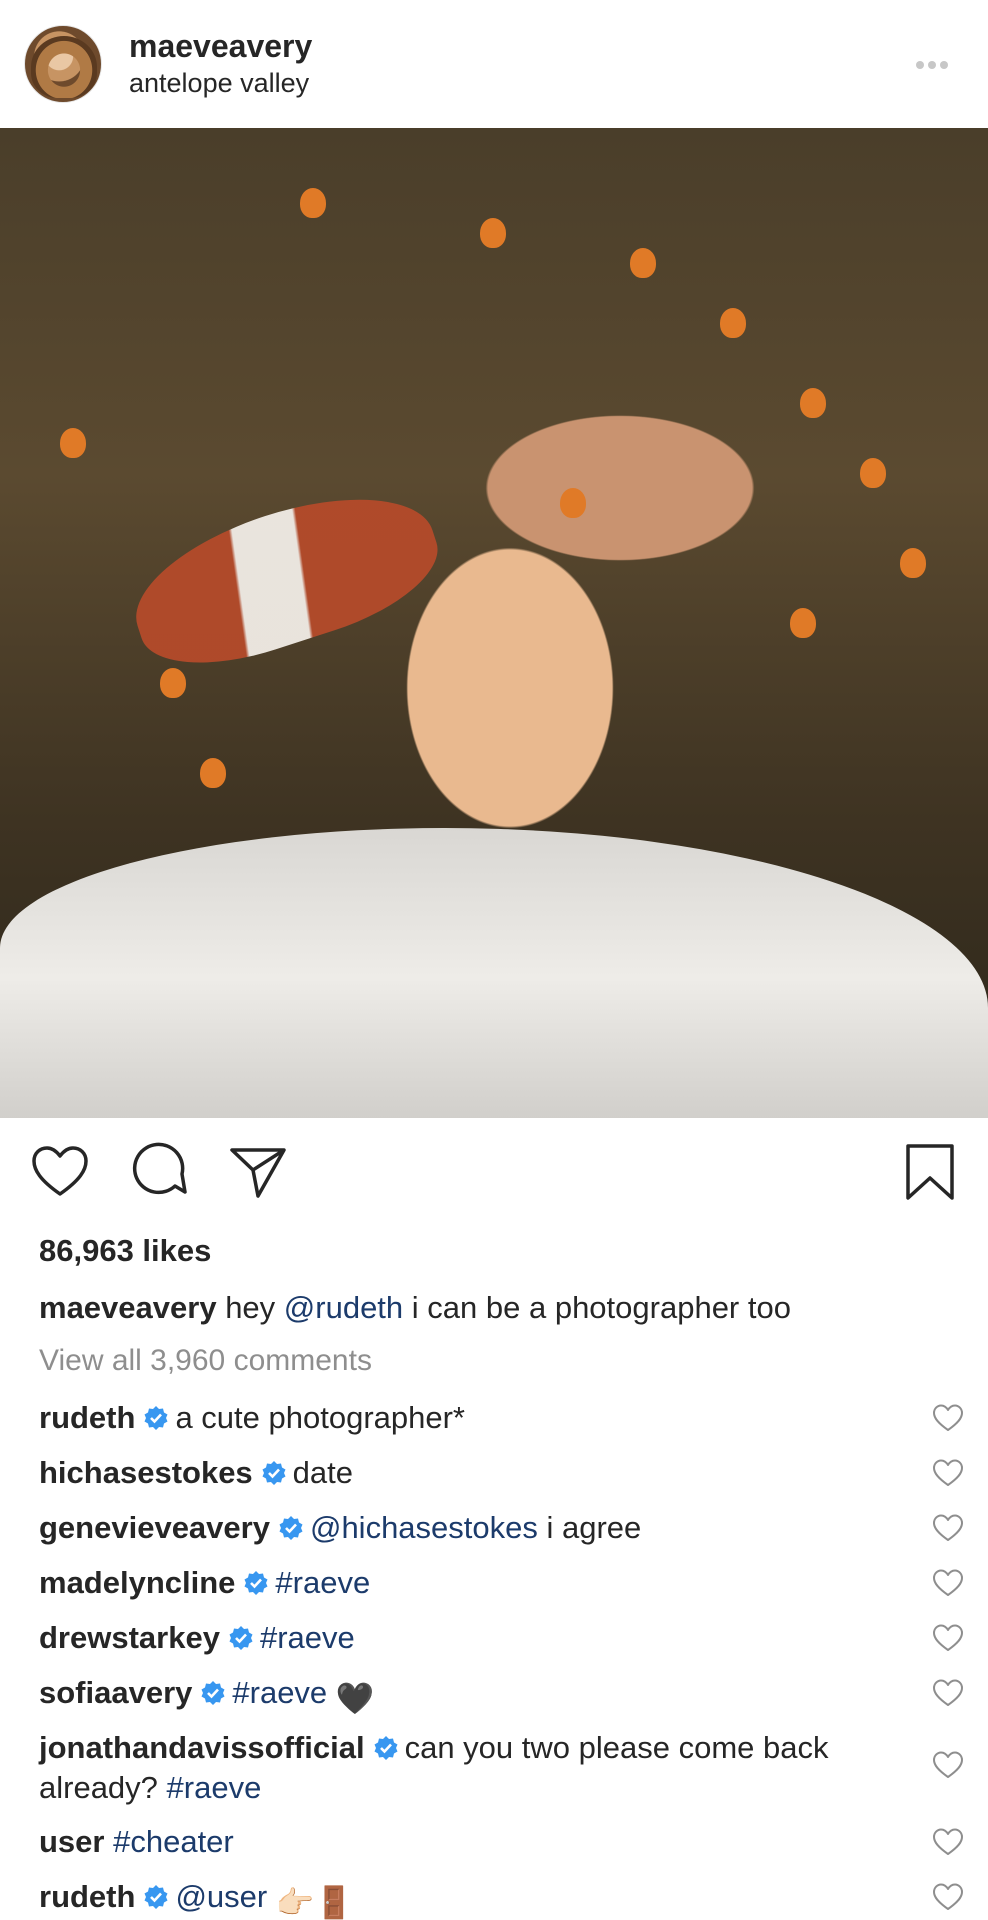 Image resolution: width=988 pixels, height=1920 pixels. What do you see at coordinates (128, 1307) in the screenshot?
I see `caption-username: maeveavery` at bounding box center [128, 1307].